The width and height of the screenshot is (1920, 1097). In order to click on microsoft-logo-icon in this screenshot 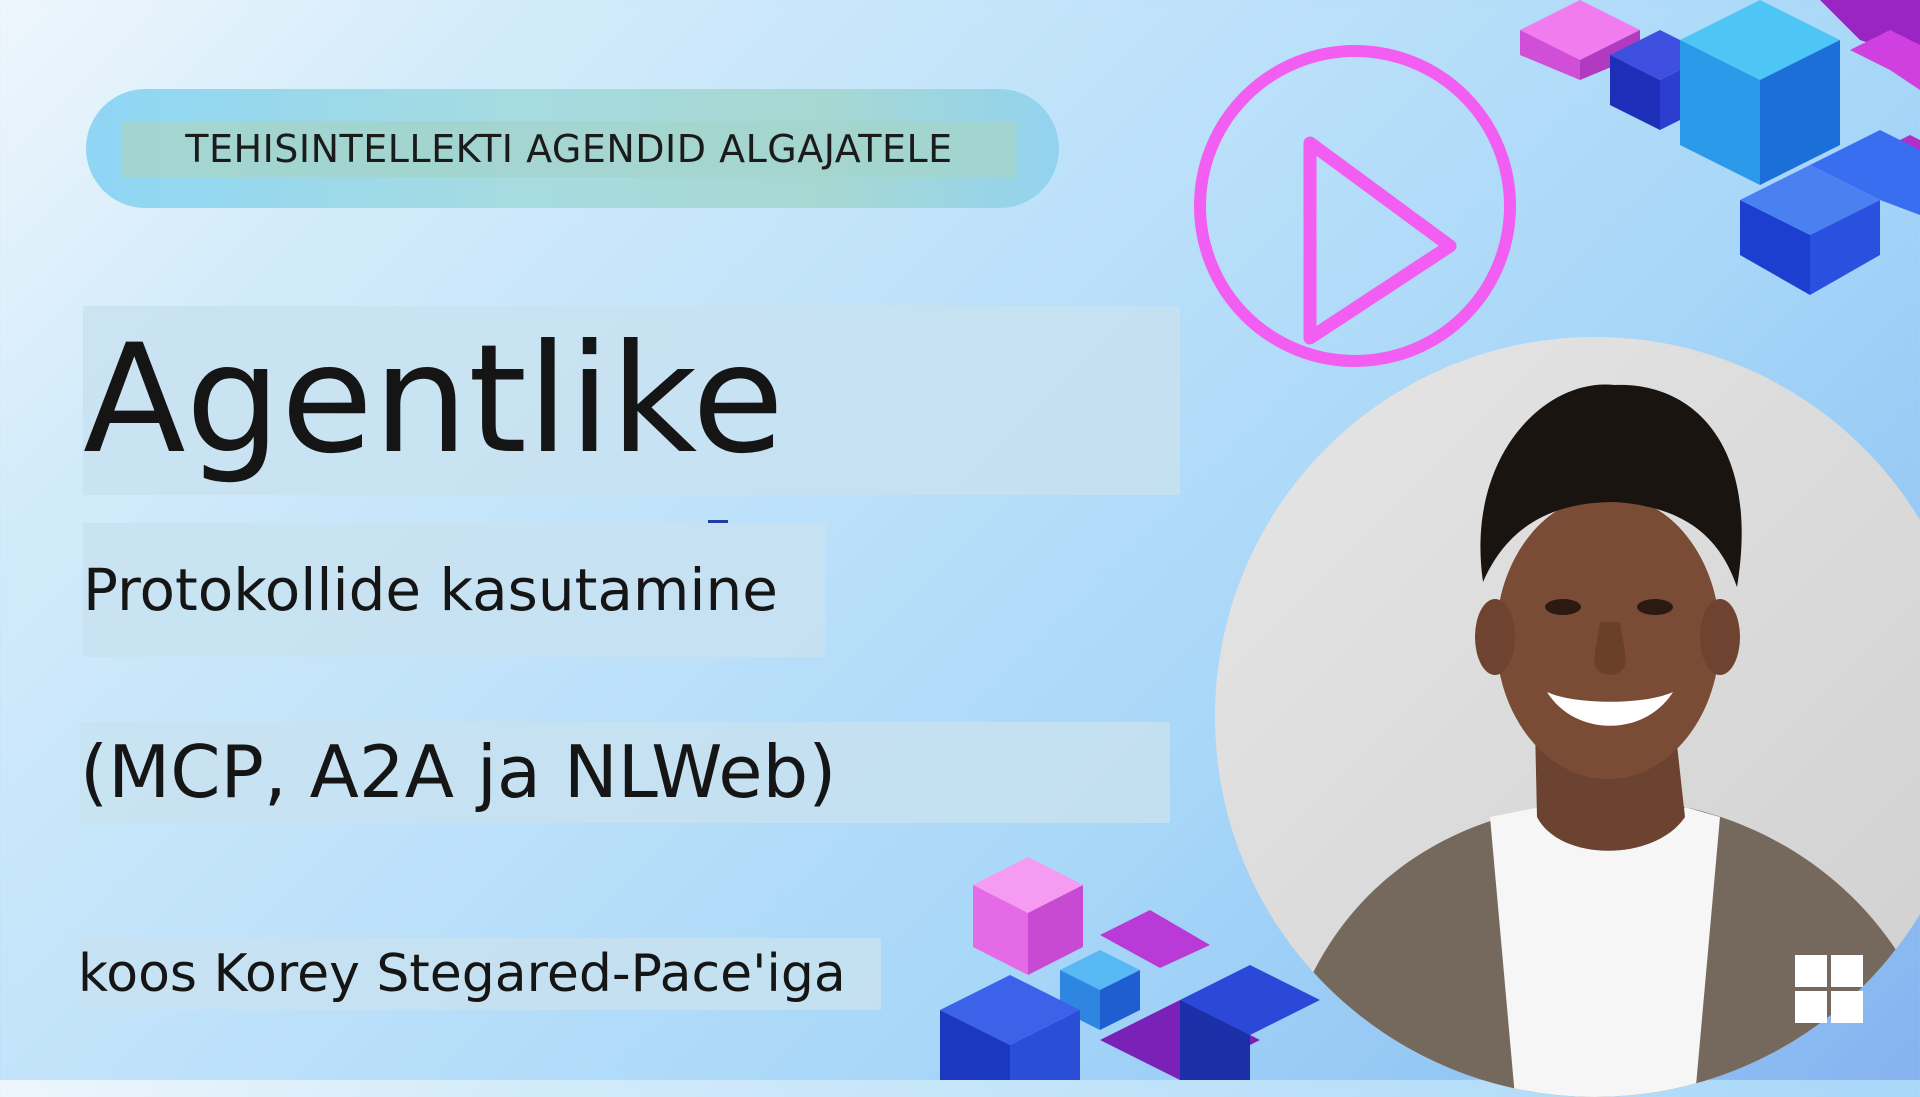, I will do `click(1829, 989)`.